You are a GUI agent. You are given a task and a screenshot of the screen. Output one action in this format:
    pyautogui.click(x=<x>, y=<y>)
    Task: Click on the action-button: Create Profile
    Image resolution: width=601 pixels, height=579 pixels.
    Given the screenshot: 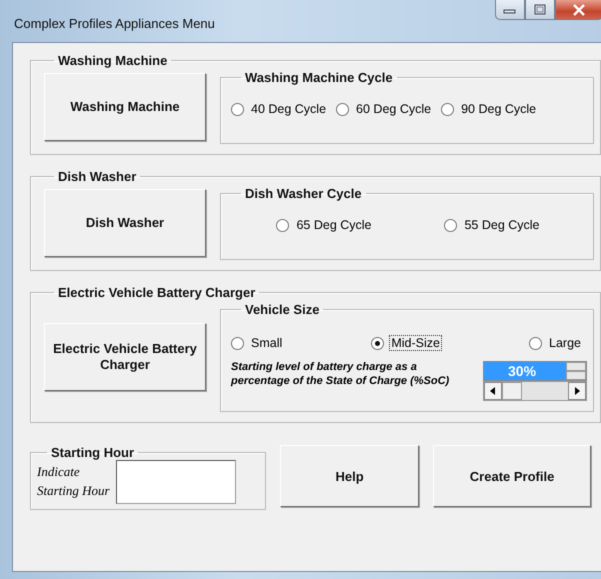 What is the action you would take?
    pyautogui.click(x=512, y=476)
    